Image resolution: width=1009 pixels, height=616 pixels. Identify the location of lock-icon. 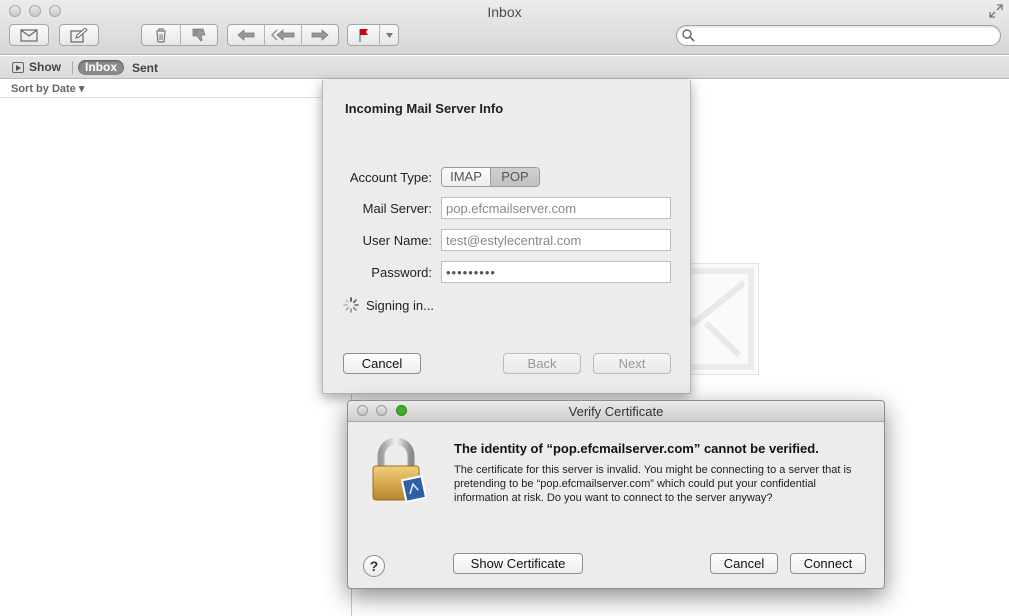
(399, 471).